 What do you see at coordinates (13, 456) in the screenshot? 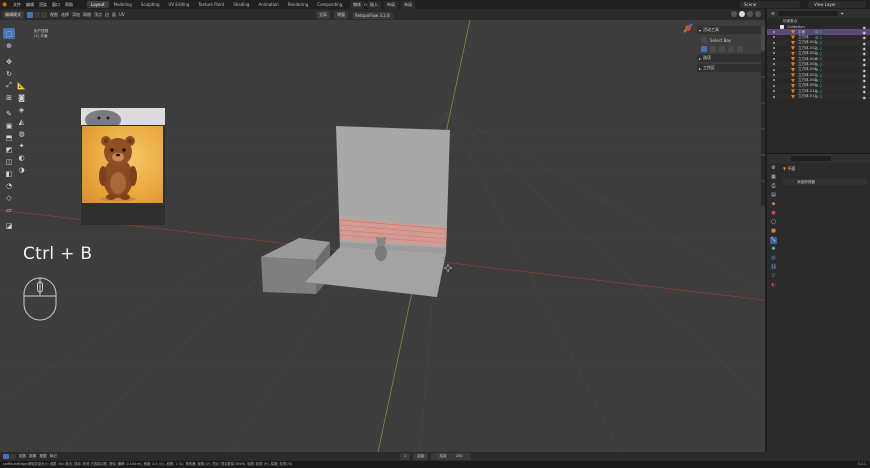
I see `keying-icon` at bounding box center [13, 456].